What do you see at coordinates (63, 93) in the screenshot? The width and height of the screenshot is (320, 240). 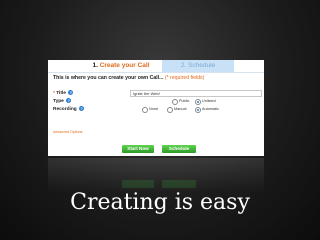 I see `title-label: * Title ?` at bounding box center [63, 93].